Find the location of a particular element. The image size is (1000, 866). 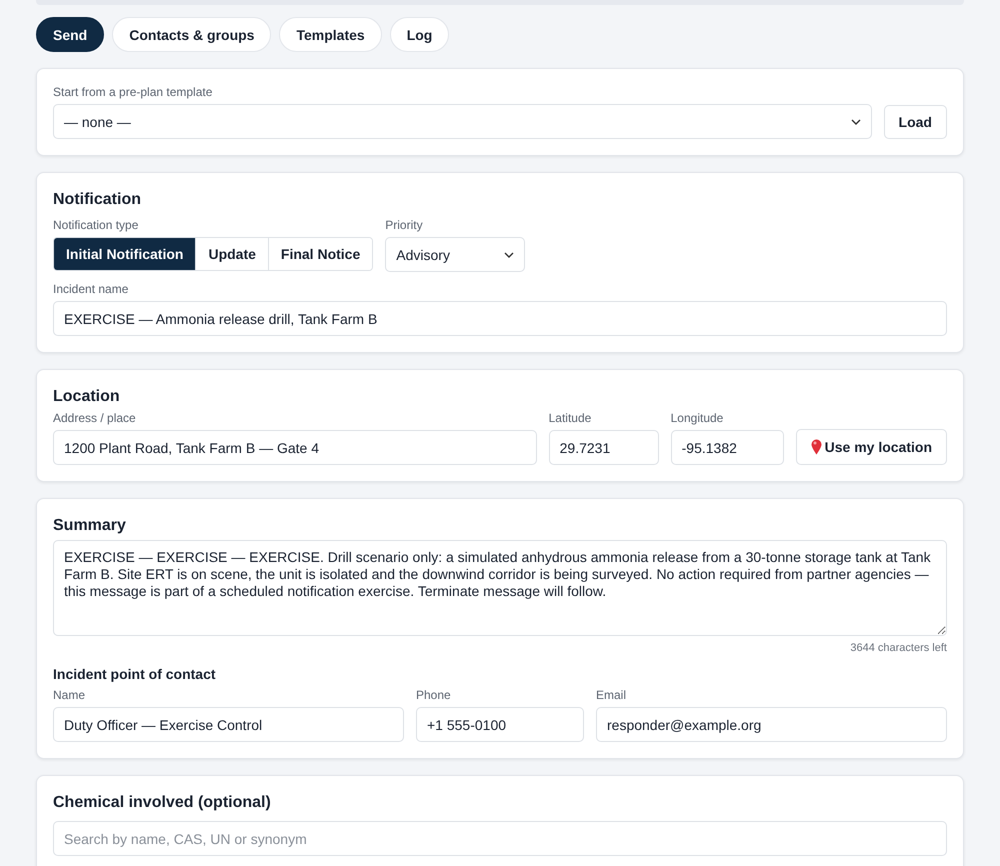

character-count: 3644 characters left is located at coordinates (898, 648).